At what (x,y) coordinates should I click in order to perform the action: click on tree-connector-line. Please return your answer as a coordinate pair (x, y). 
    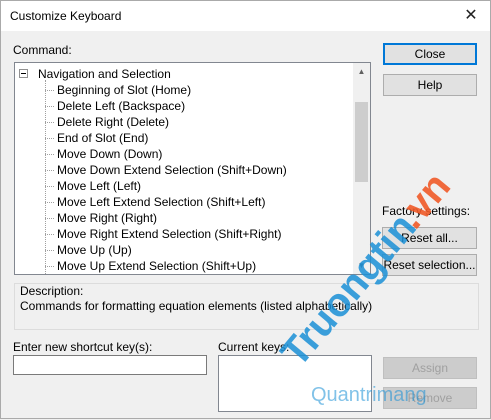
    Looking at the image, I should click on (45, 177).